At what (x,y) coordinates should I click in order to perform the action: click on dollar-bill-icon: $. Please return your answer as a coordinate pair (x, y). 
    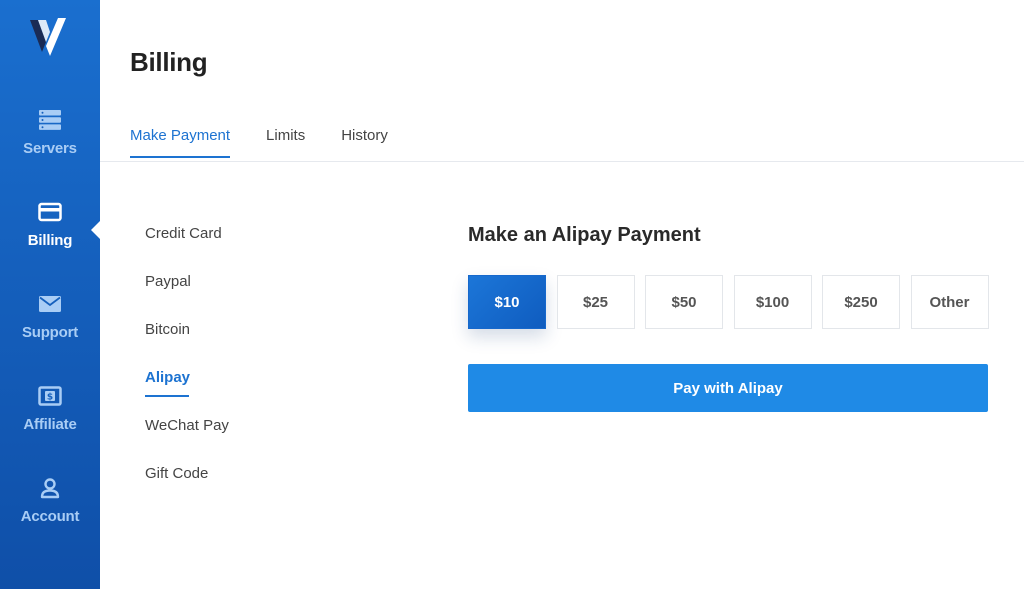
    Looking at the image, I should click on (50, 396).